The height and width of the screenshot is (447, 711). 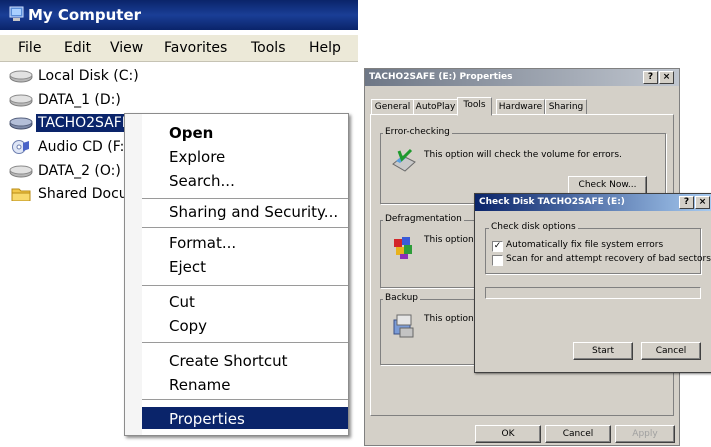 I want to click on menu-item-create-shortcut: Create Shortcut, so click(x=245, y=360).